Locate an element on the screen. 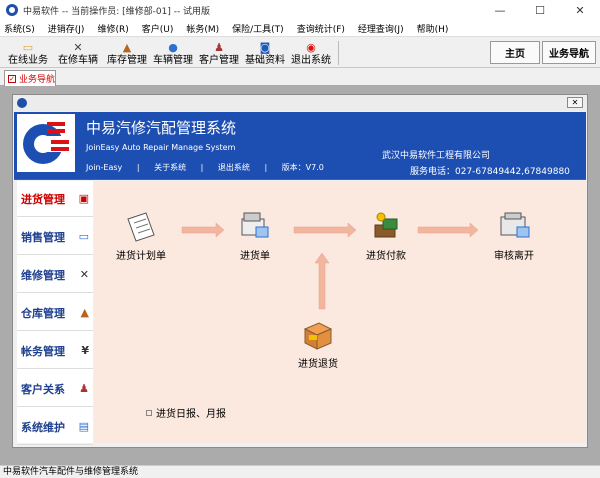 This screenshot has width=600, height=478. logo-mark-icon is located at coordinates (46, 143).